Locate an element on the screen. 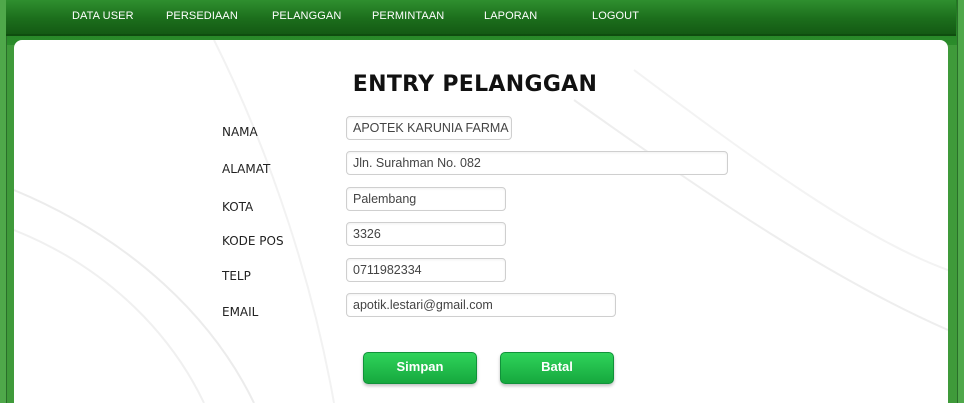 The width and height of the screenshot is (964, 403). kota-input: Palembang is located at coordinates (426, 199).